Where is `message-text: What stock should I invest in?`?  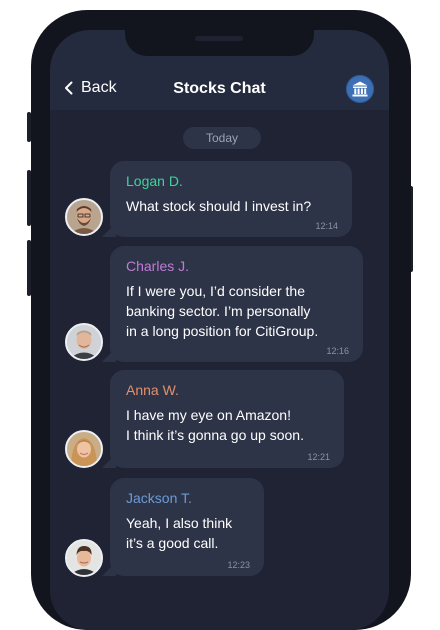
message-text: What stock should I invest in? is located at coordinates (219, 206).